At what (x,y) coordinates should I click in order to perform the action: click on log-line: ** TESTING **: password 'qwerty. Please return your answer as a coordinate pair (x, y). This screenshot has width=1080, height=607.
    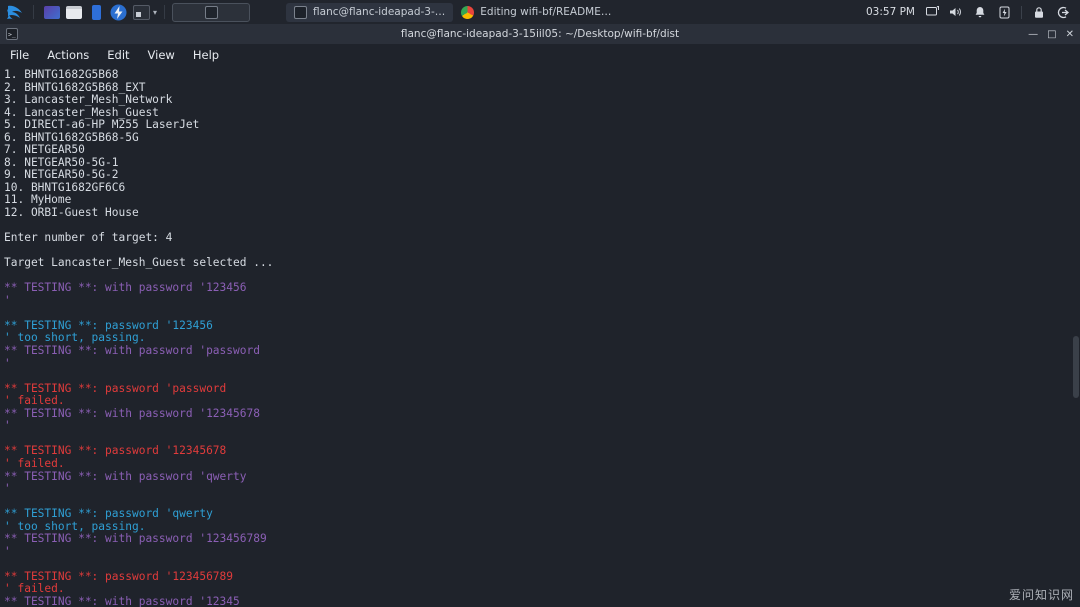
    Looking at the image, I should click on (108, 514).